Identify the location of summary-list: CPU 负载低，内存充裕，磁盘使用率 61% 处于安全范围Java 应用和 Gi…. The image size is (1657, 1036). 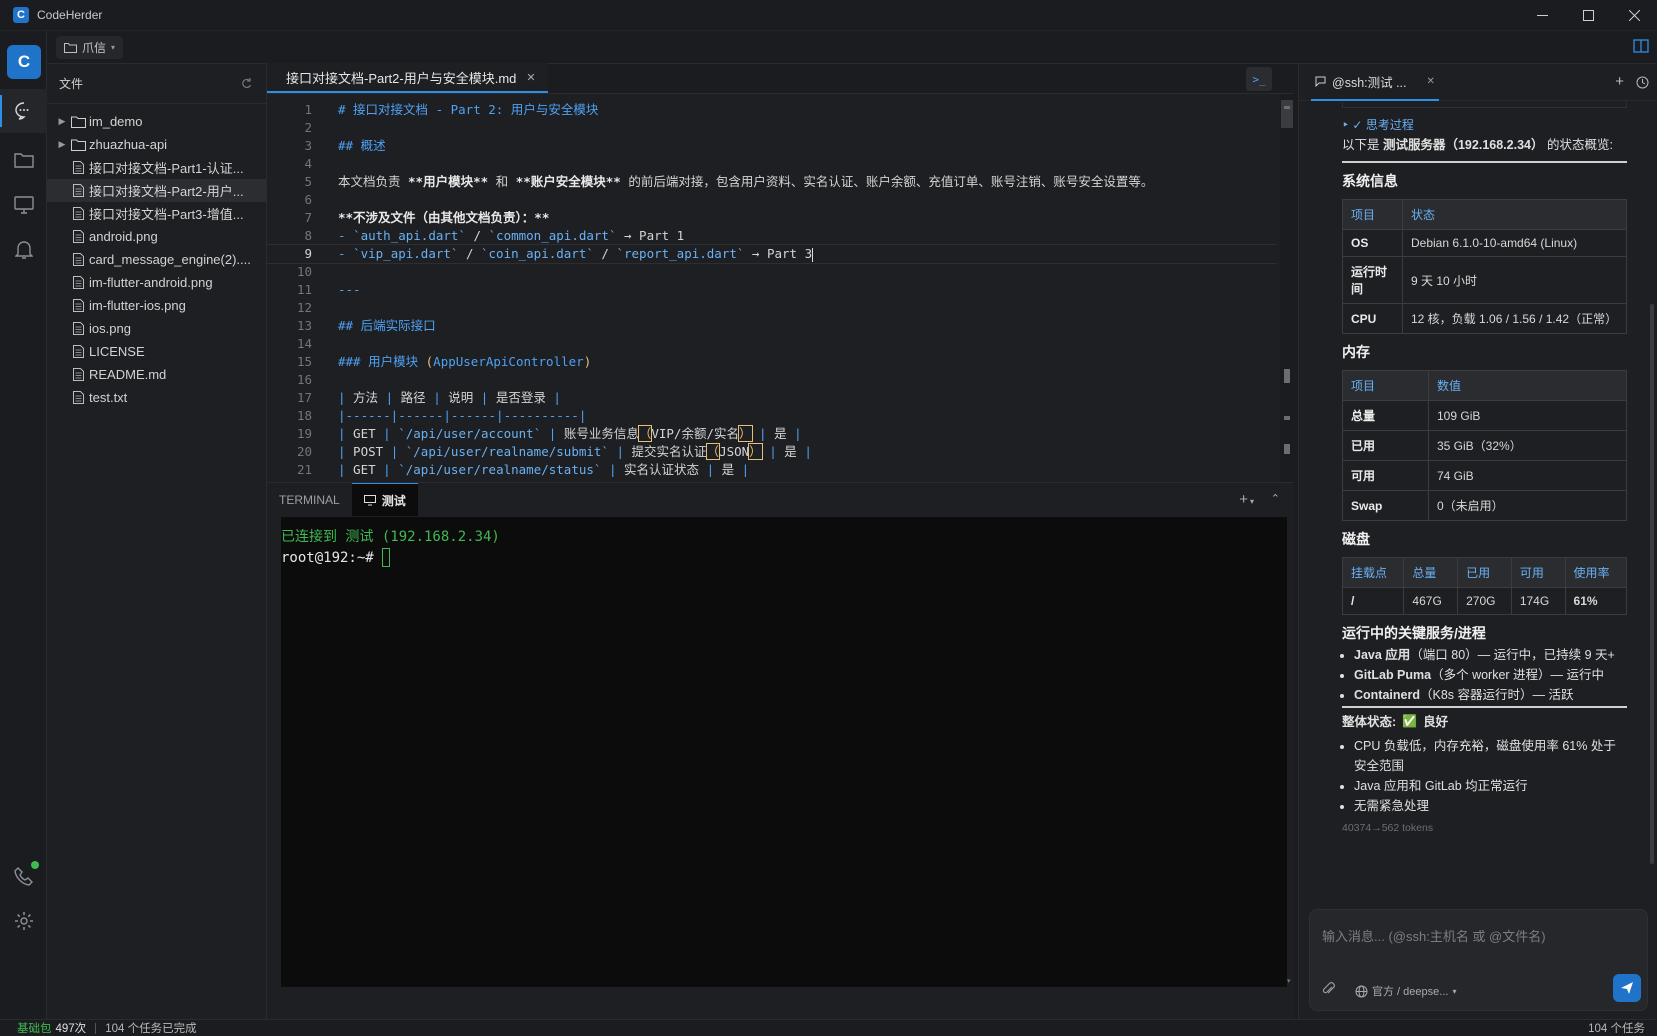
(1484, 776).